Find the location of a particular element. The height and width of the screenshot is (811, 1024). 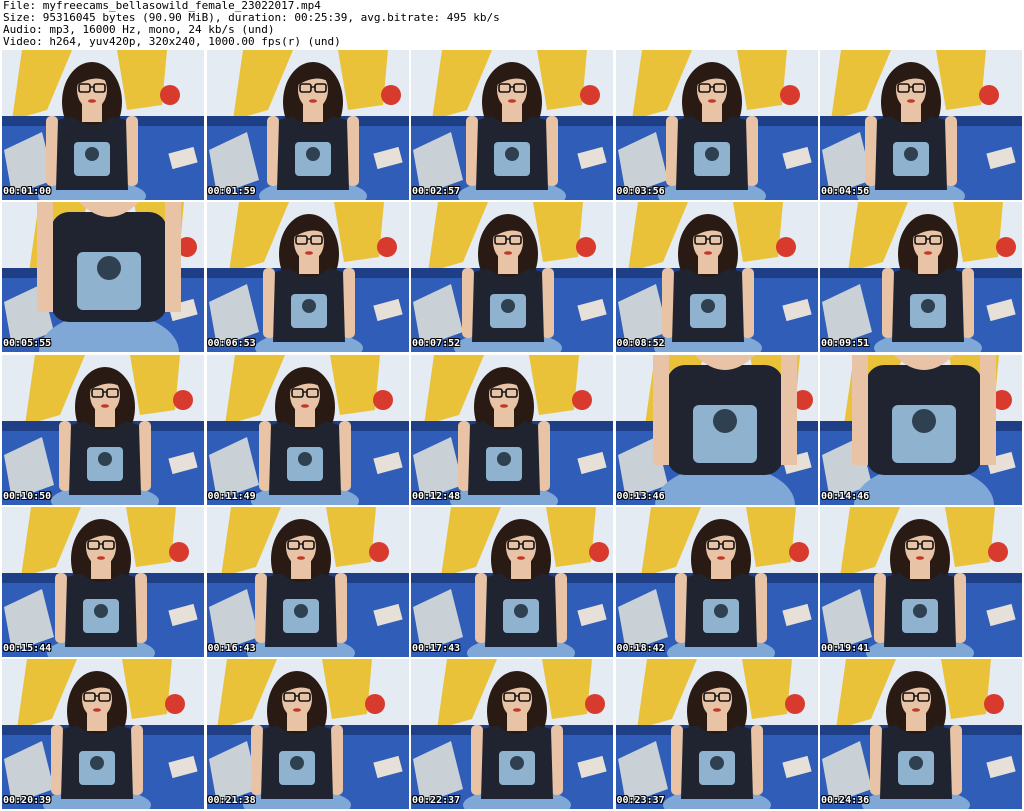

thumbnail-timestamp: 00:15:44 is located at coordinates (27, 648).